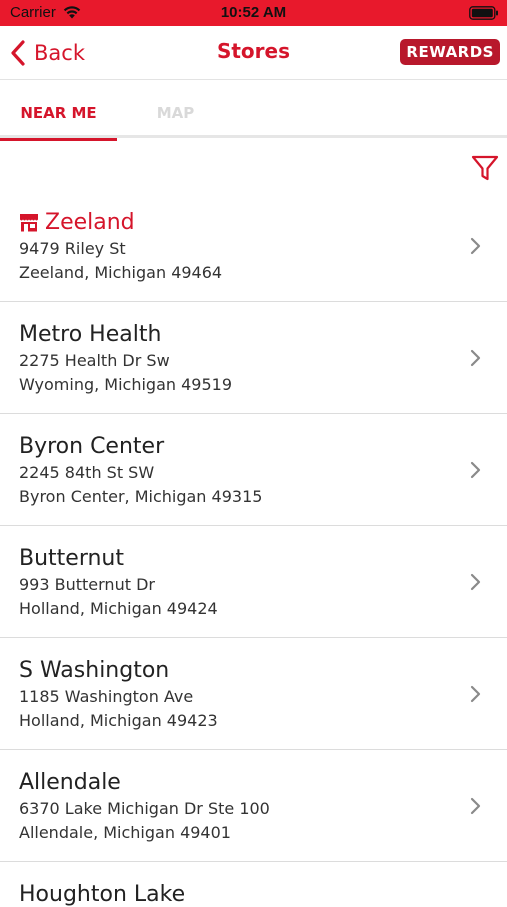 The height and width of the screenshot is (907, 507). Describe the element at coordinates (125, 832) in the screenshot. I see `store-address-line2: Allendale, Michigan 49401` at that location.